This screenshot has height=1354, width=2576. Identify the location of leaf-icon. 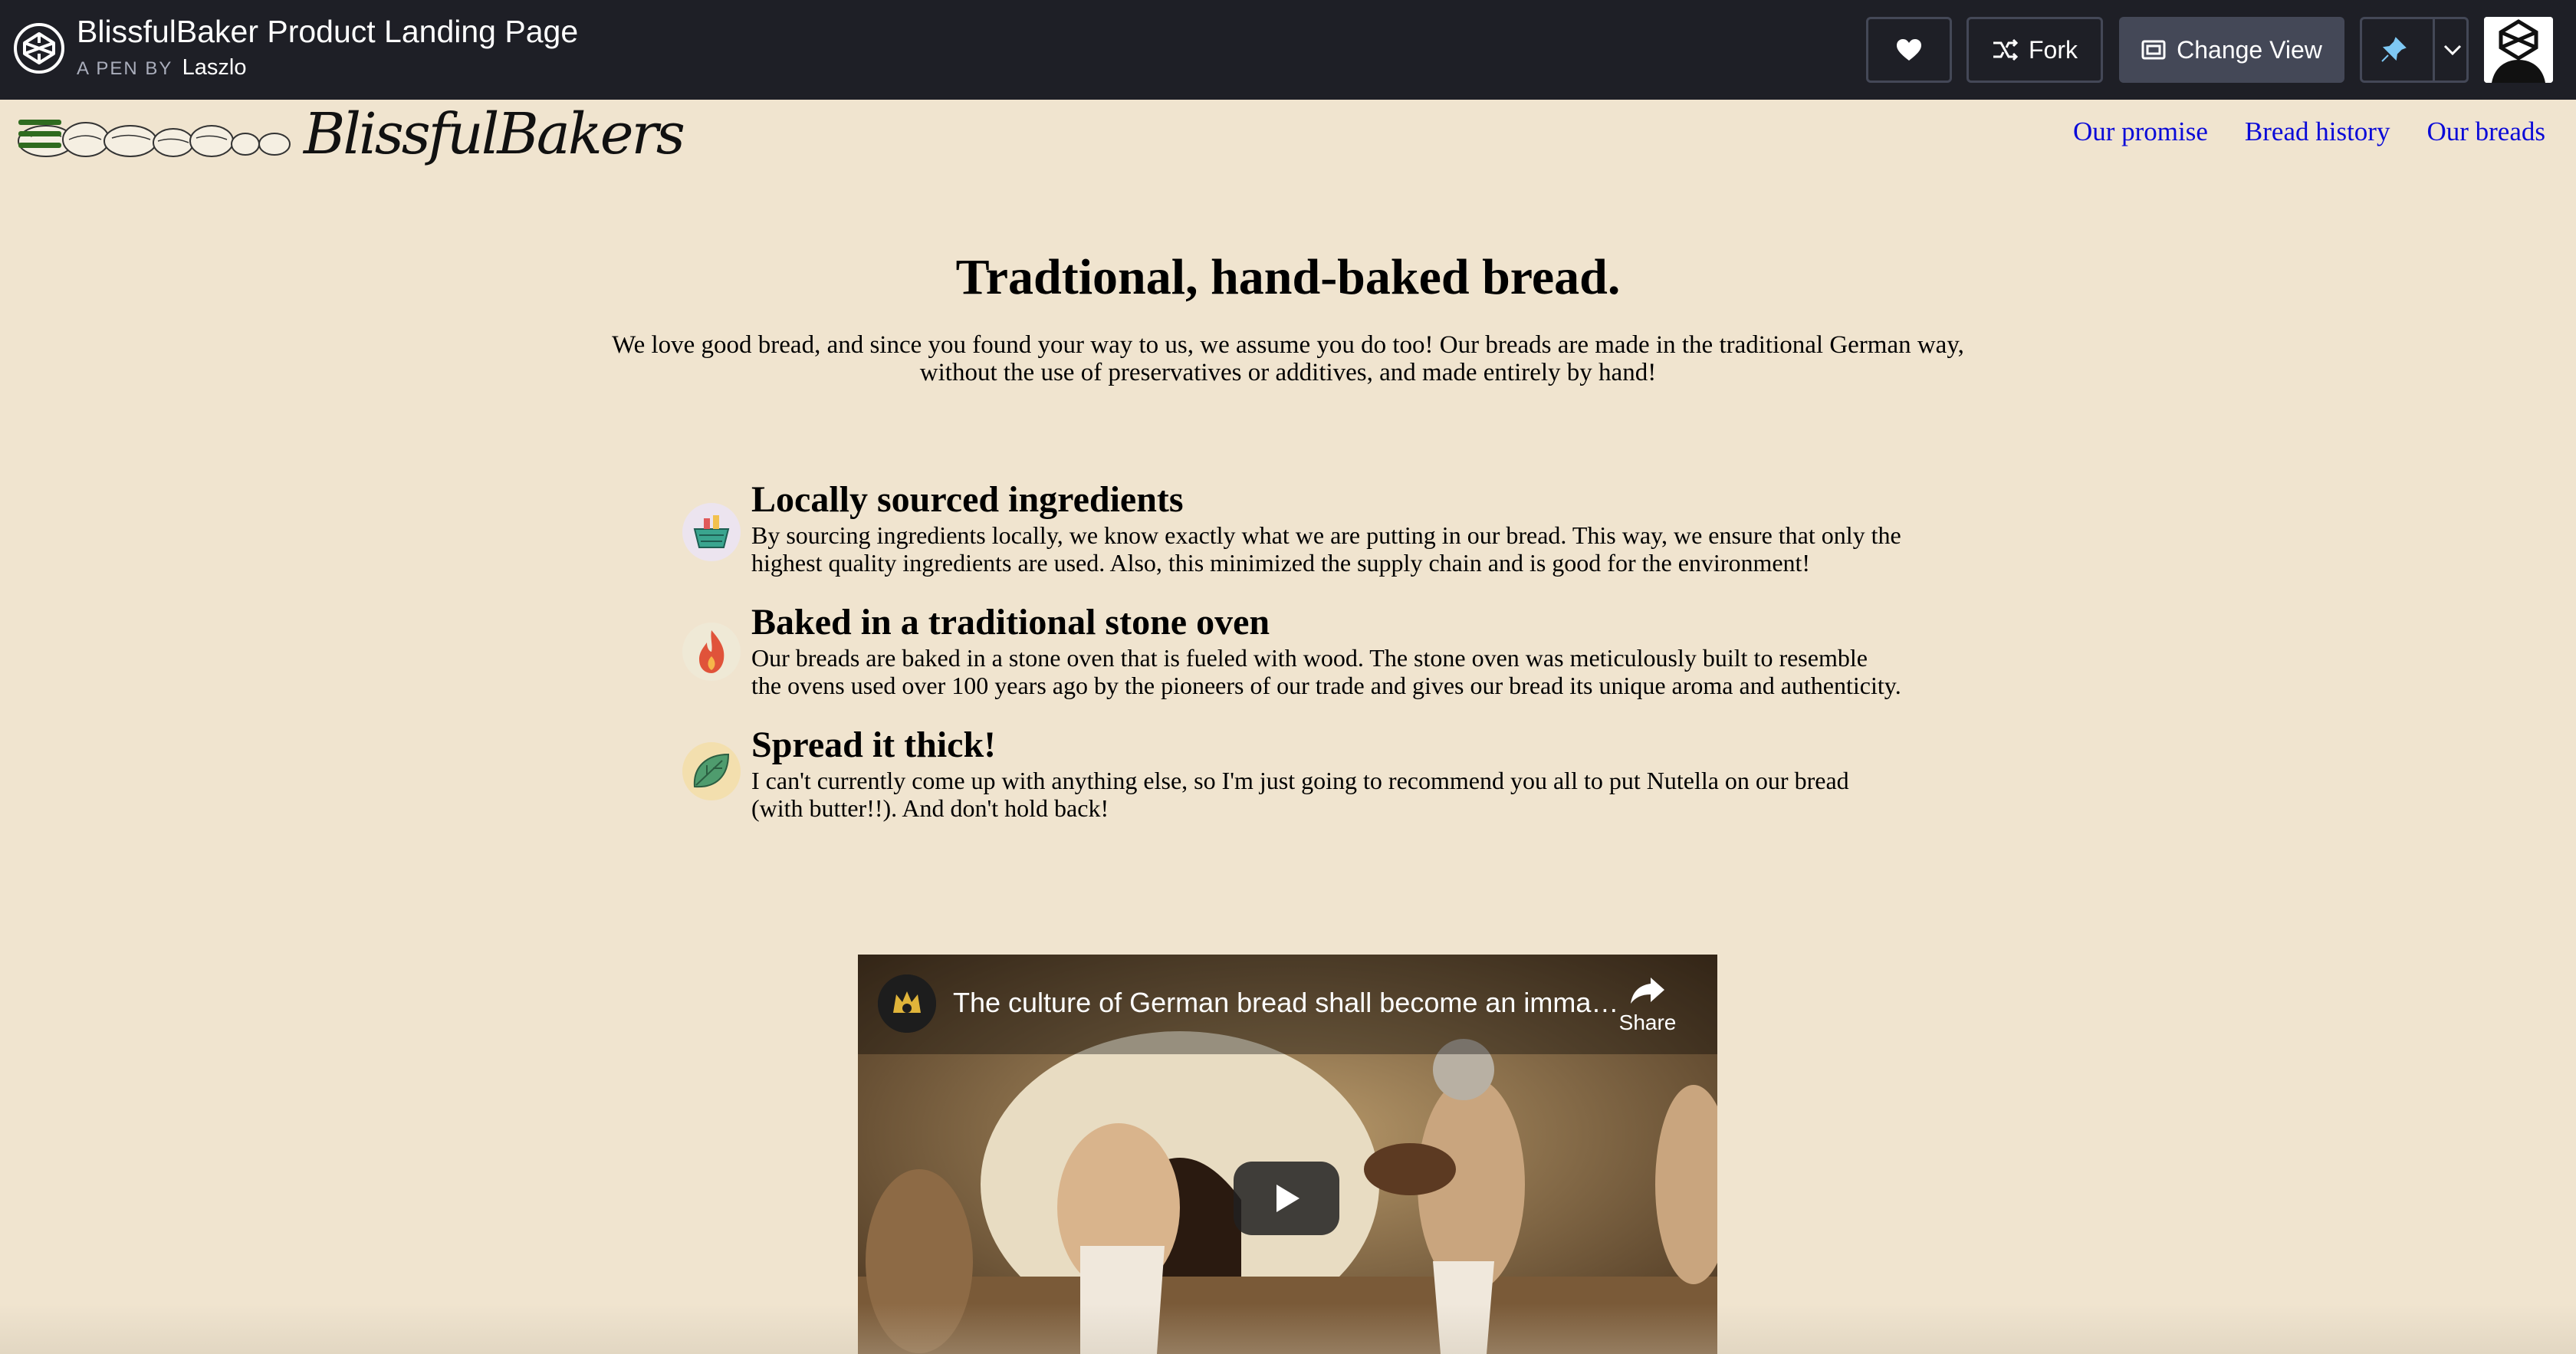
(712, 771).